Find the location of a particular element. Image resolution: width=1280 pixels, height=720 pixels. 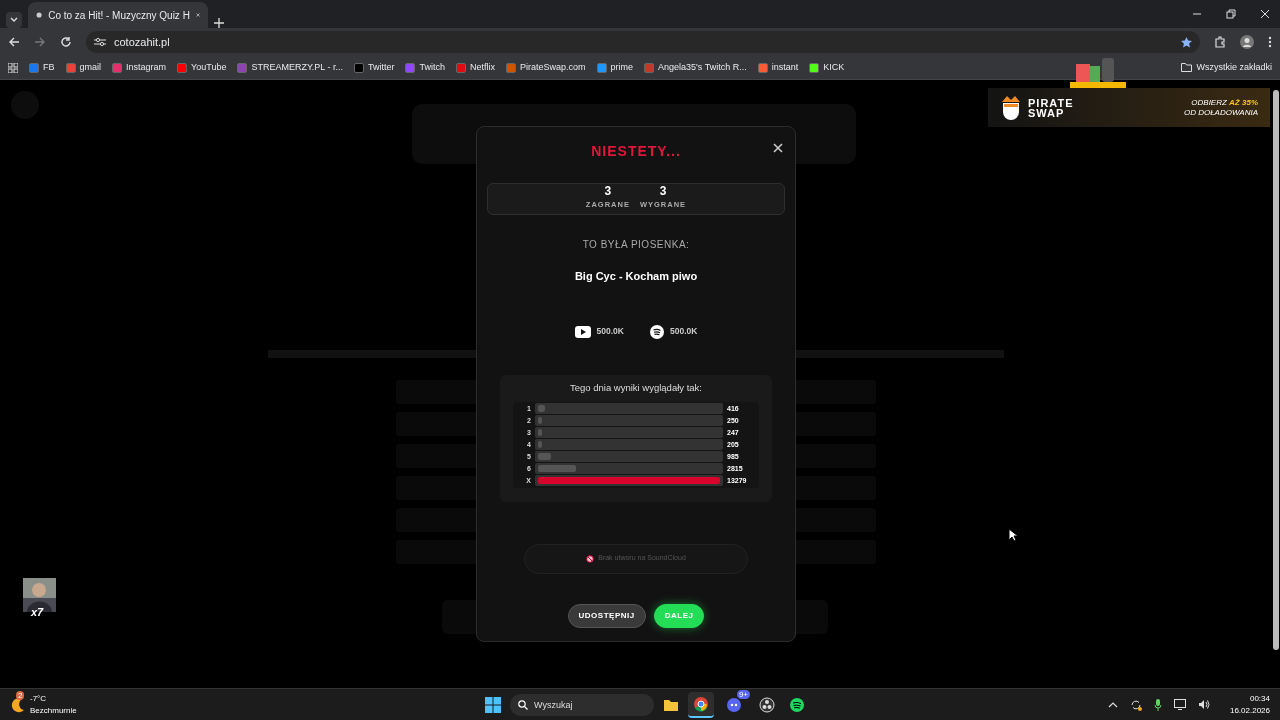

dropdown-icon is located at coordinates (14, 20).